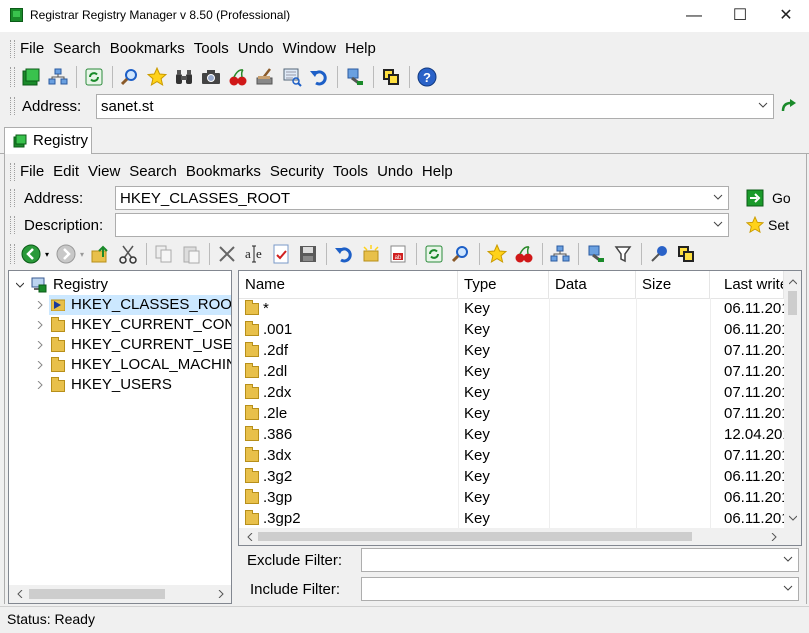  I want to click on go-button: Go, so click(773, 198).